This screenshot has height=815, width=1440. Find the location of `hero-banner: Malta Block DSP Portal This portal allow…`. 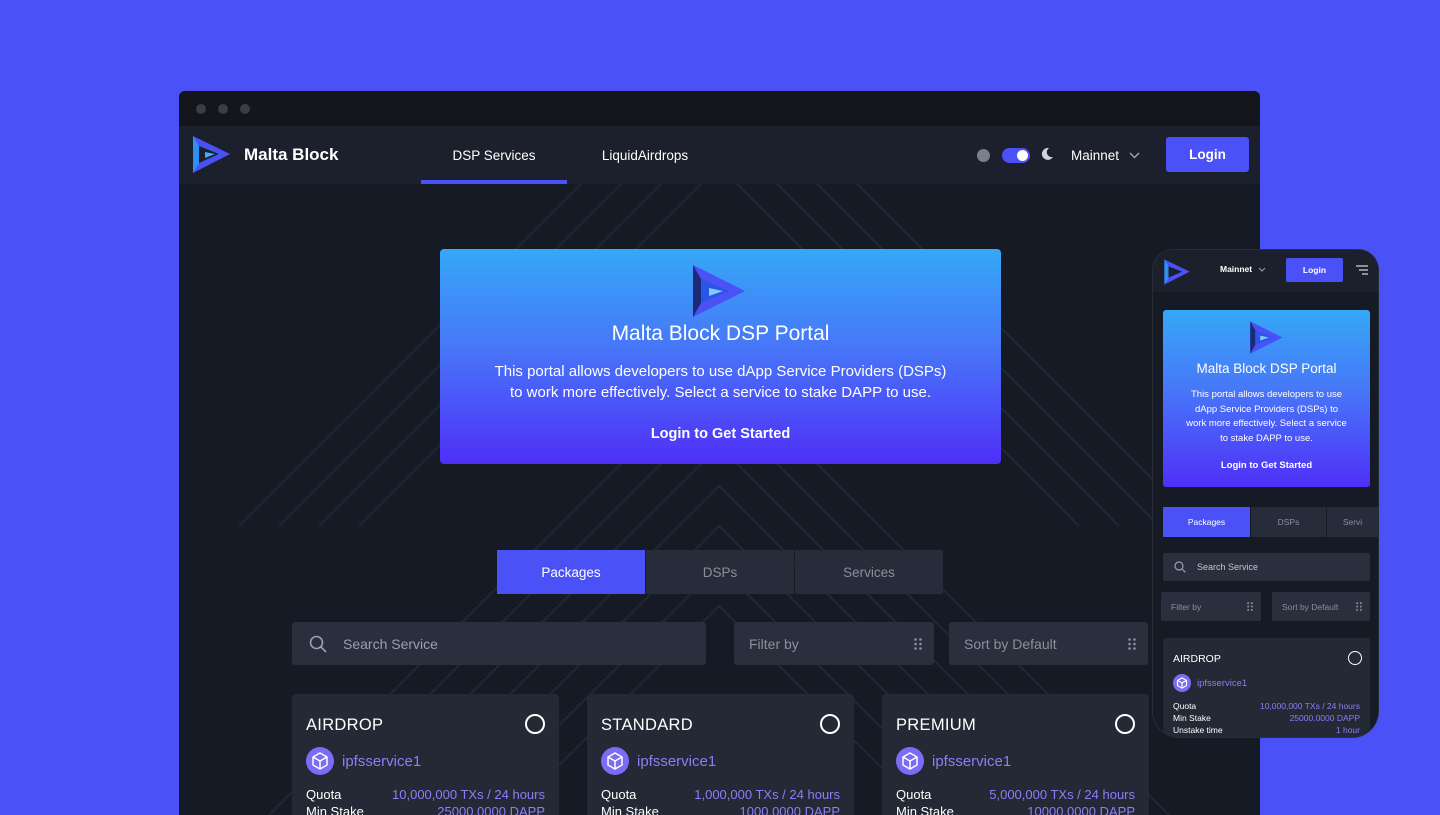

hero-banner: Malta Block DSP Portal This portal allow… is located at coordinates (720, 356).